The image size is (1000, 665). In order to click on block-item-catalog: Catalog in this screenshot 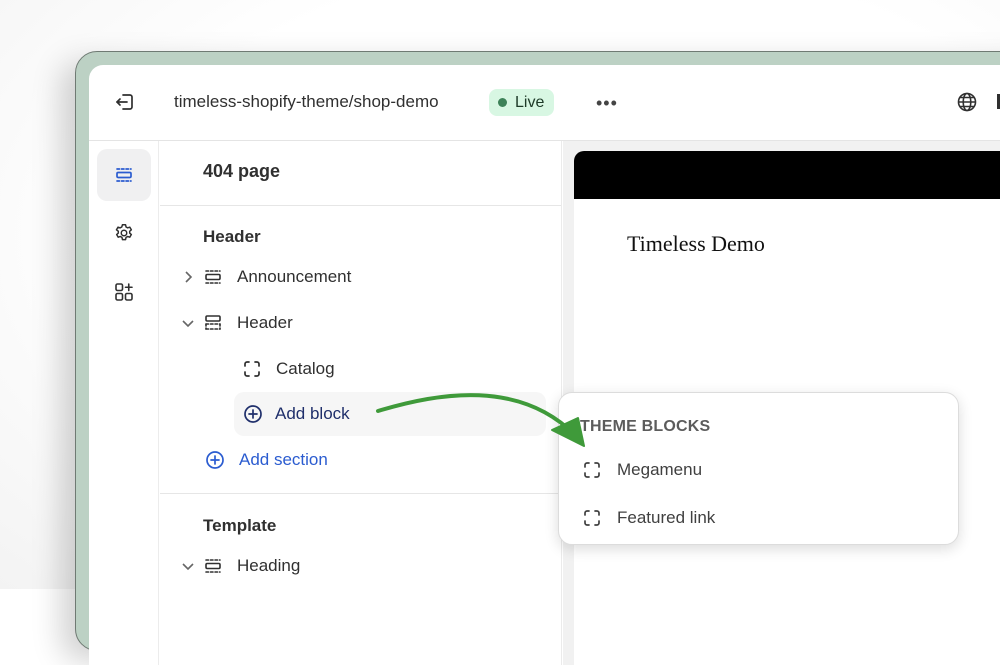, I will do `click(396, 369)`.